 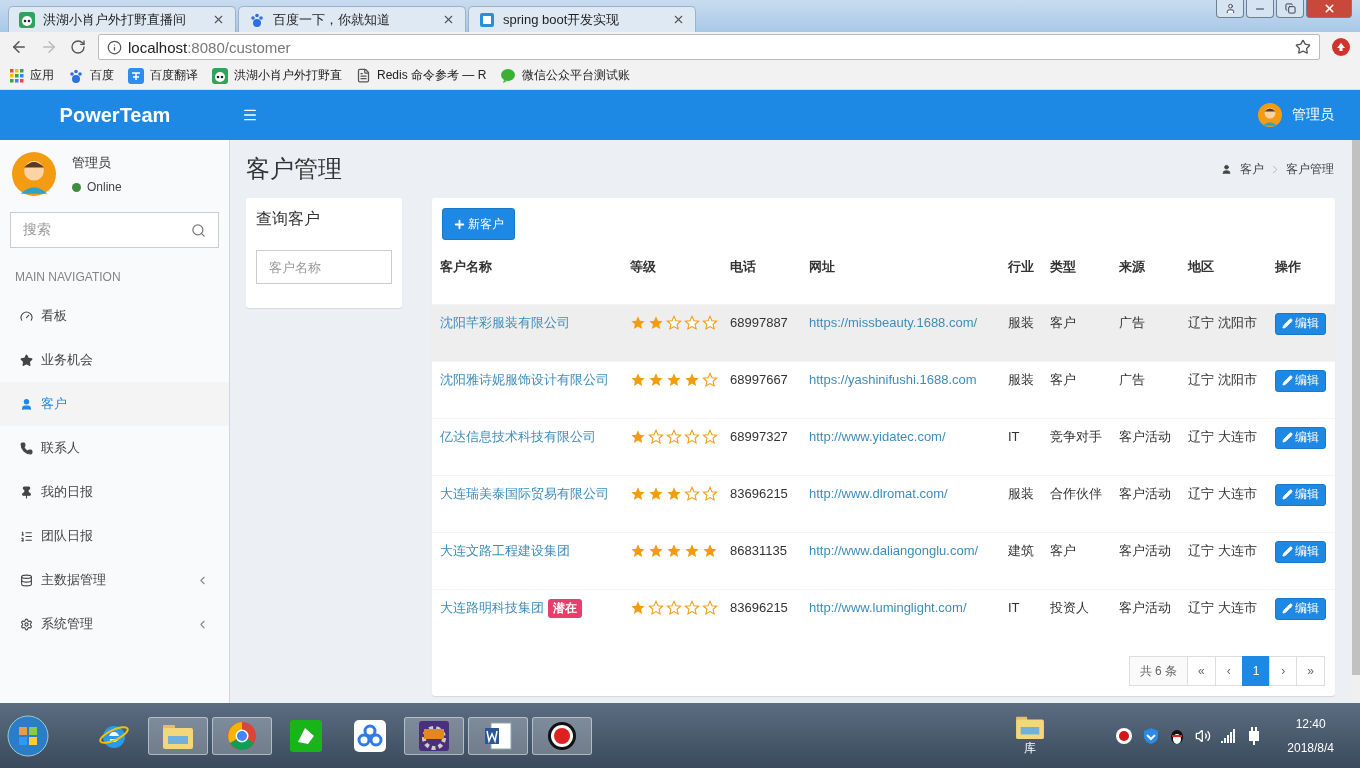 I want to click on url-link: http://www.dlromat.com/, so click(x=878, y=493).